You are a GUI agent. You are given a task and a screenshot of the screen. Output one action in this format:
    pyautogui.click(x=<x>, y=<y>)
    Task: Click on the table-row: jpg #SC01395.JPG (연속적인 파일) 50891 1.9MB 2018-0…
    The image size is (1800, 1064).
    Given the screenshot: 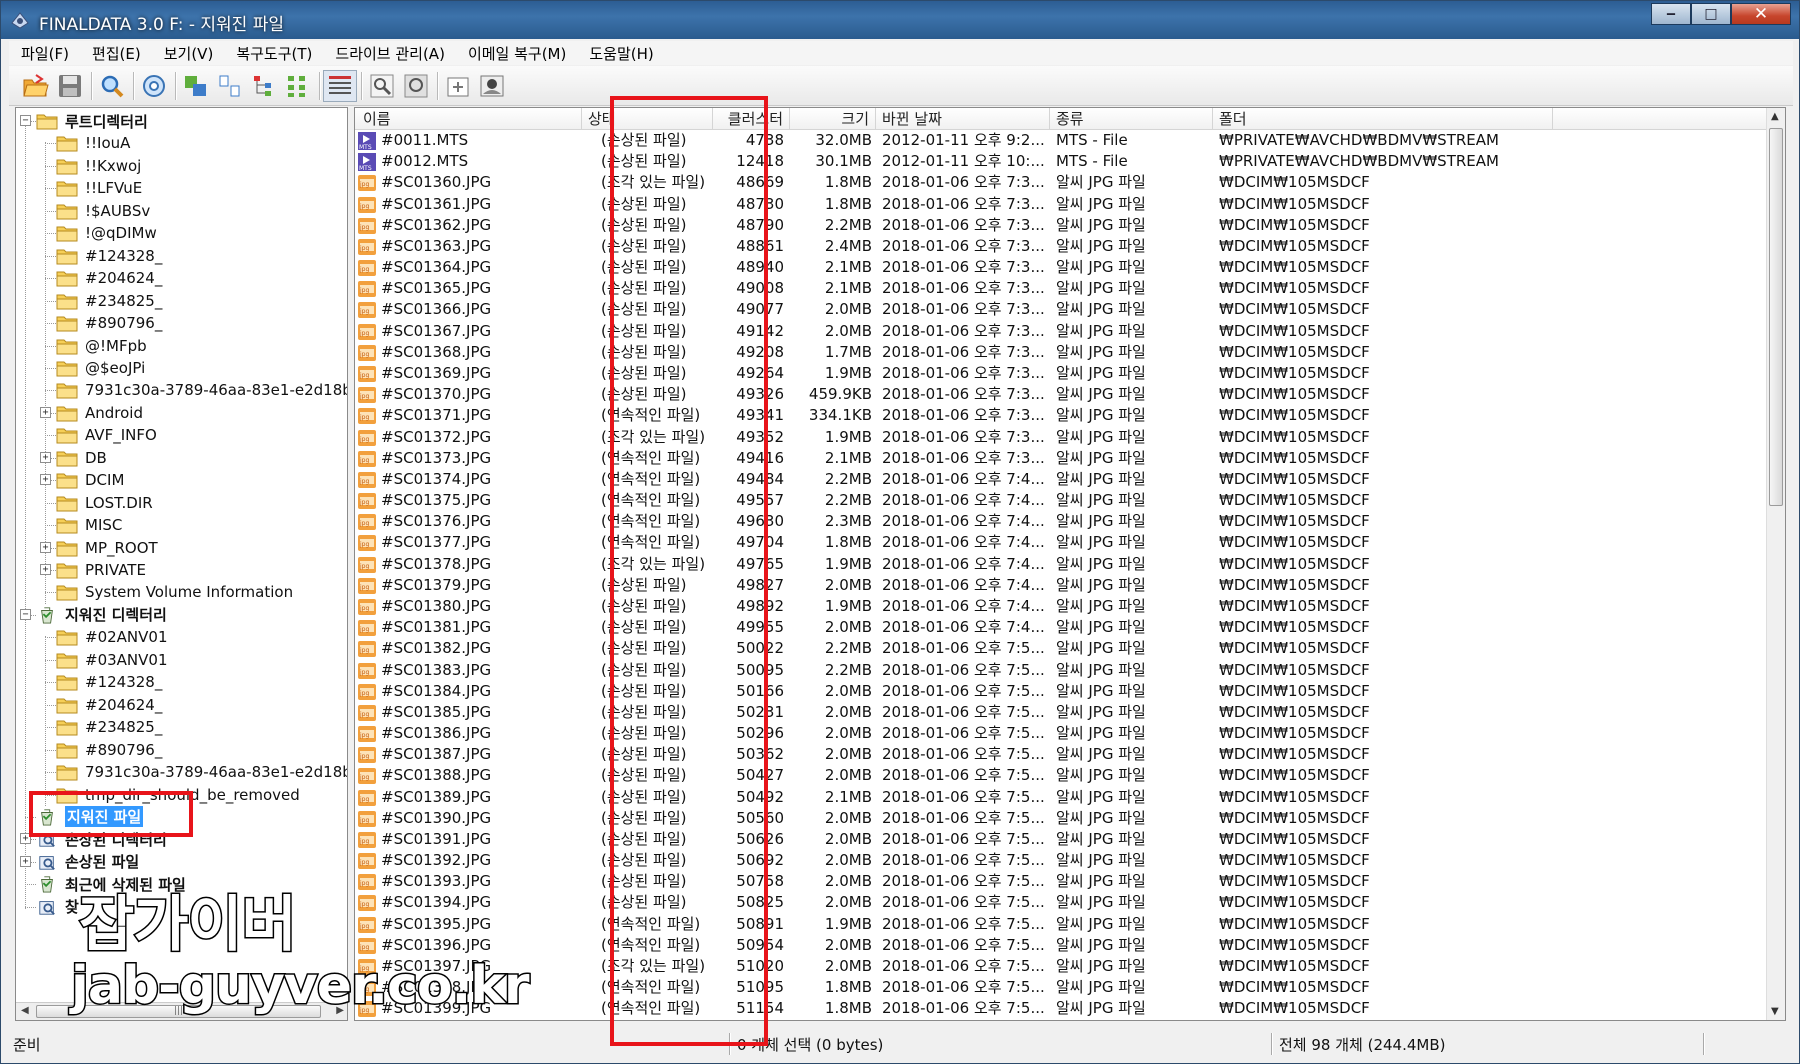 What is the action you would take?
    pyautogui.click(x=1061, y=924)
    